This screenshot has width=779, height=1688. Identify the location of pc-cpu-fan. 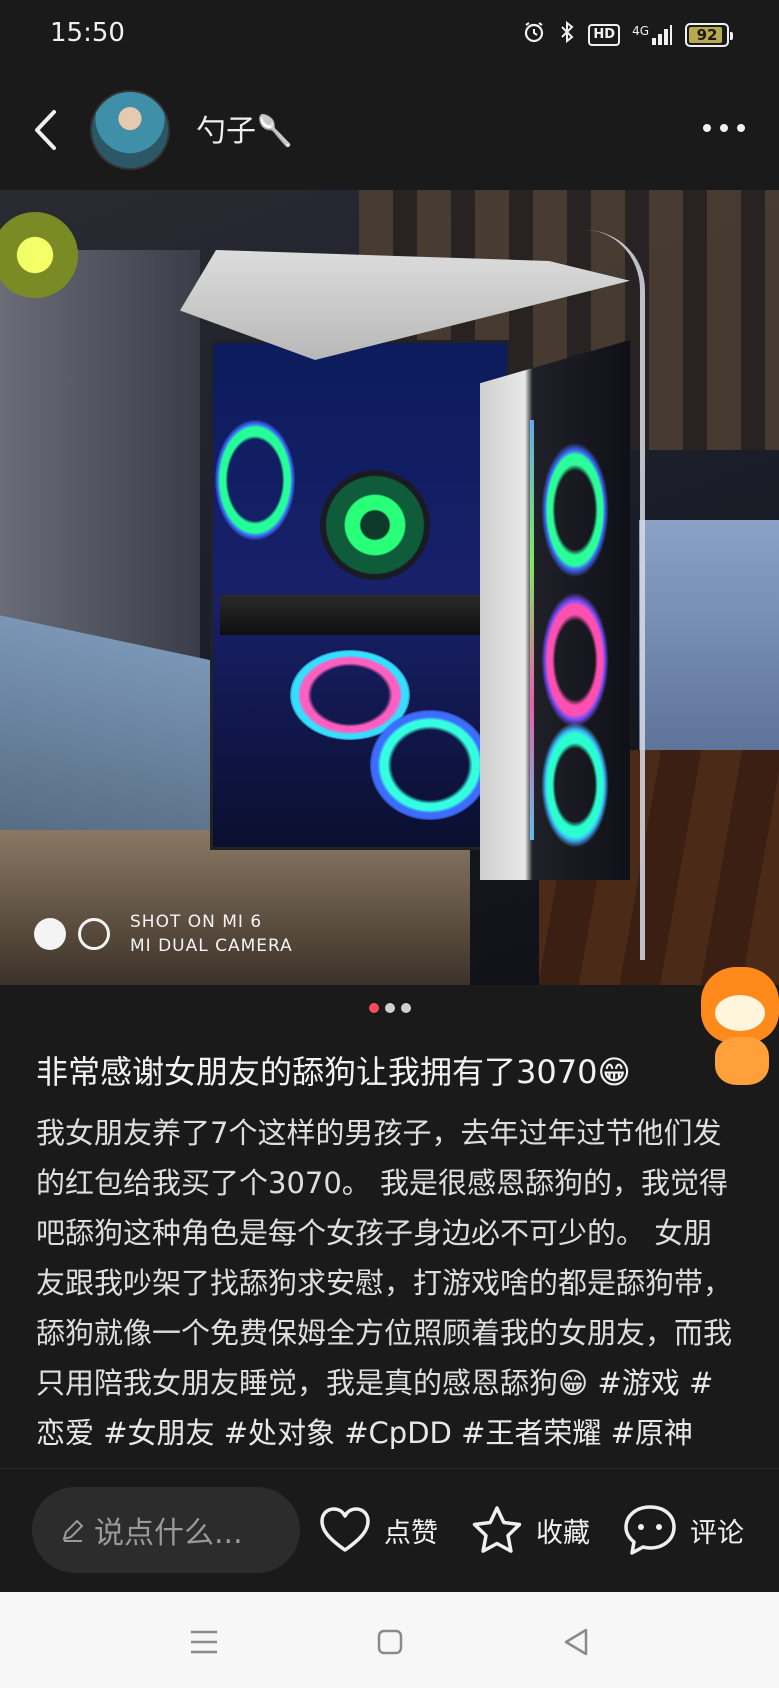
(375, 525).